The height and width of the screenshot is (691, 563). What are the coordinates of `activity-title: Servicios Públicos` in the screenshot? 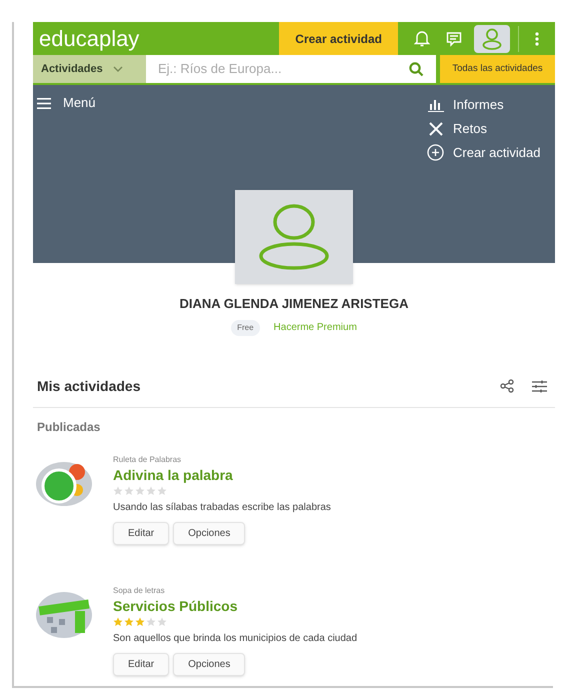 It's located at (235, 606).